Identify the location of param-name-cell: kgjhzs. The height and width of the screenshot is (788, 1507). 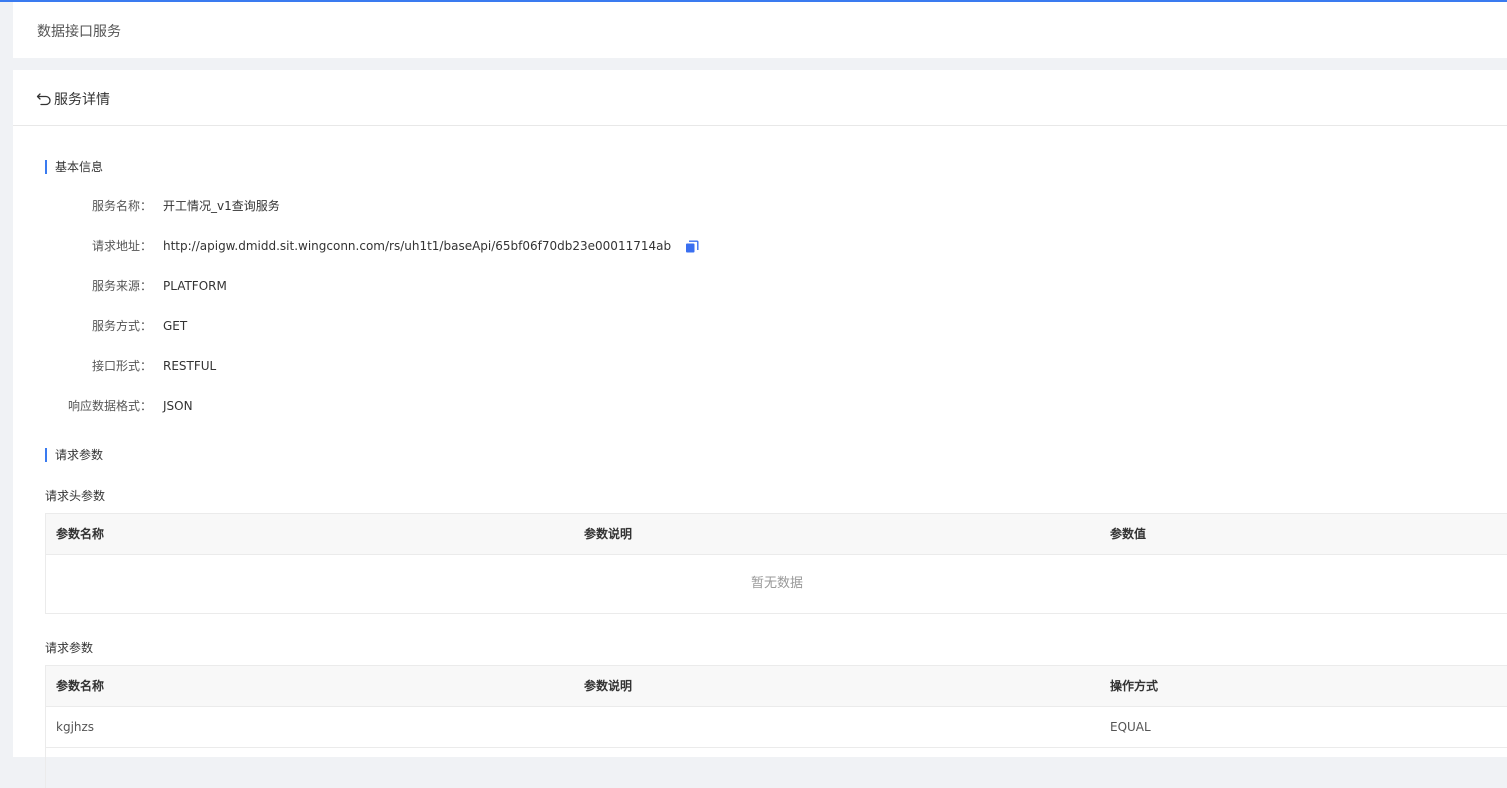
(75, 727).